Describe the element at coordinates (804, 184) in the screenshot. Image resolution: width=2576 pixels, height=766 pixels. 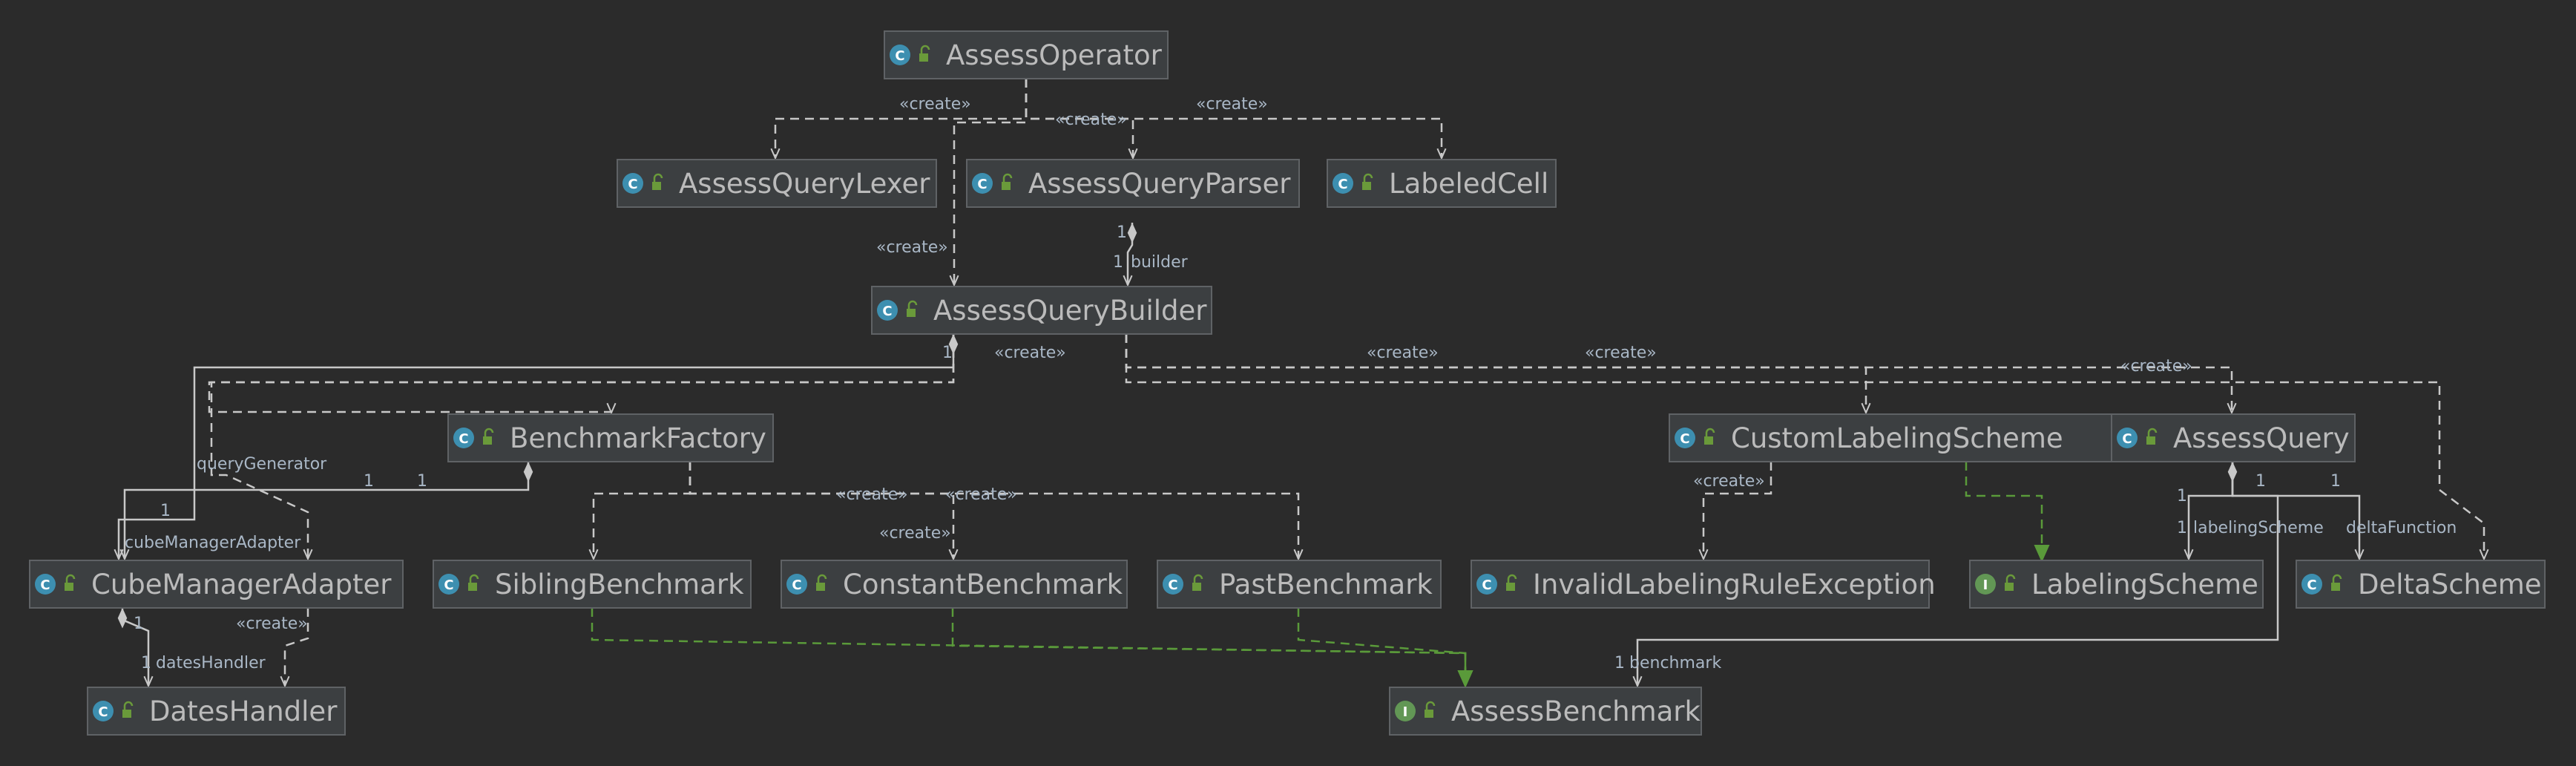
I see `class-name: AssessQueryLexer` at that location.